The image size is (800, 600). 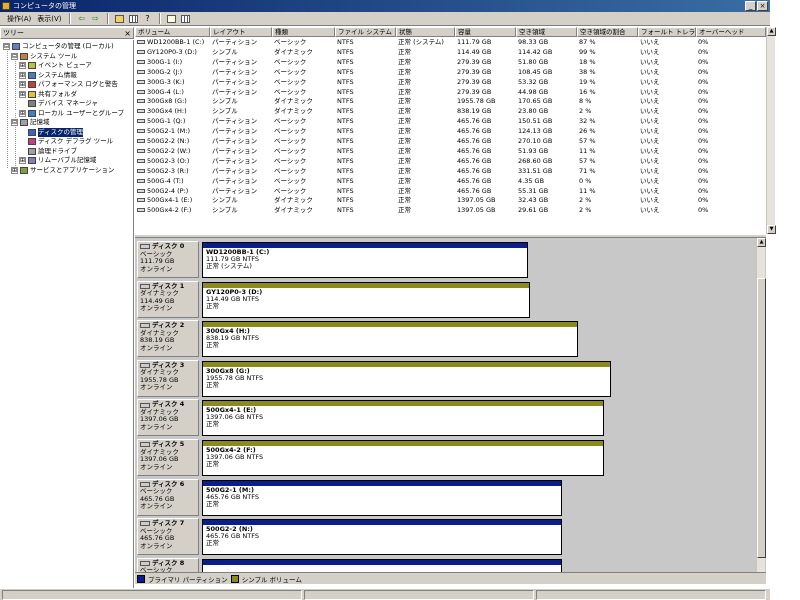 What do you see at coordinates (168, 418) in the screenshot?
I see `disk-label: ディスク 4 ダイナミック 1397.06 GB オンライン` at bounding box center [168, 418].